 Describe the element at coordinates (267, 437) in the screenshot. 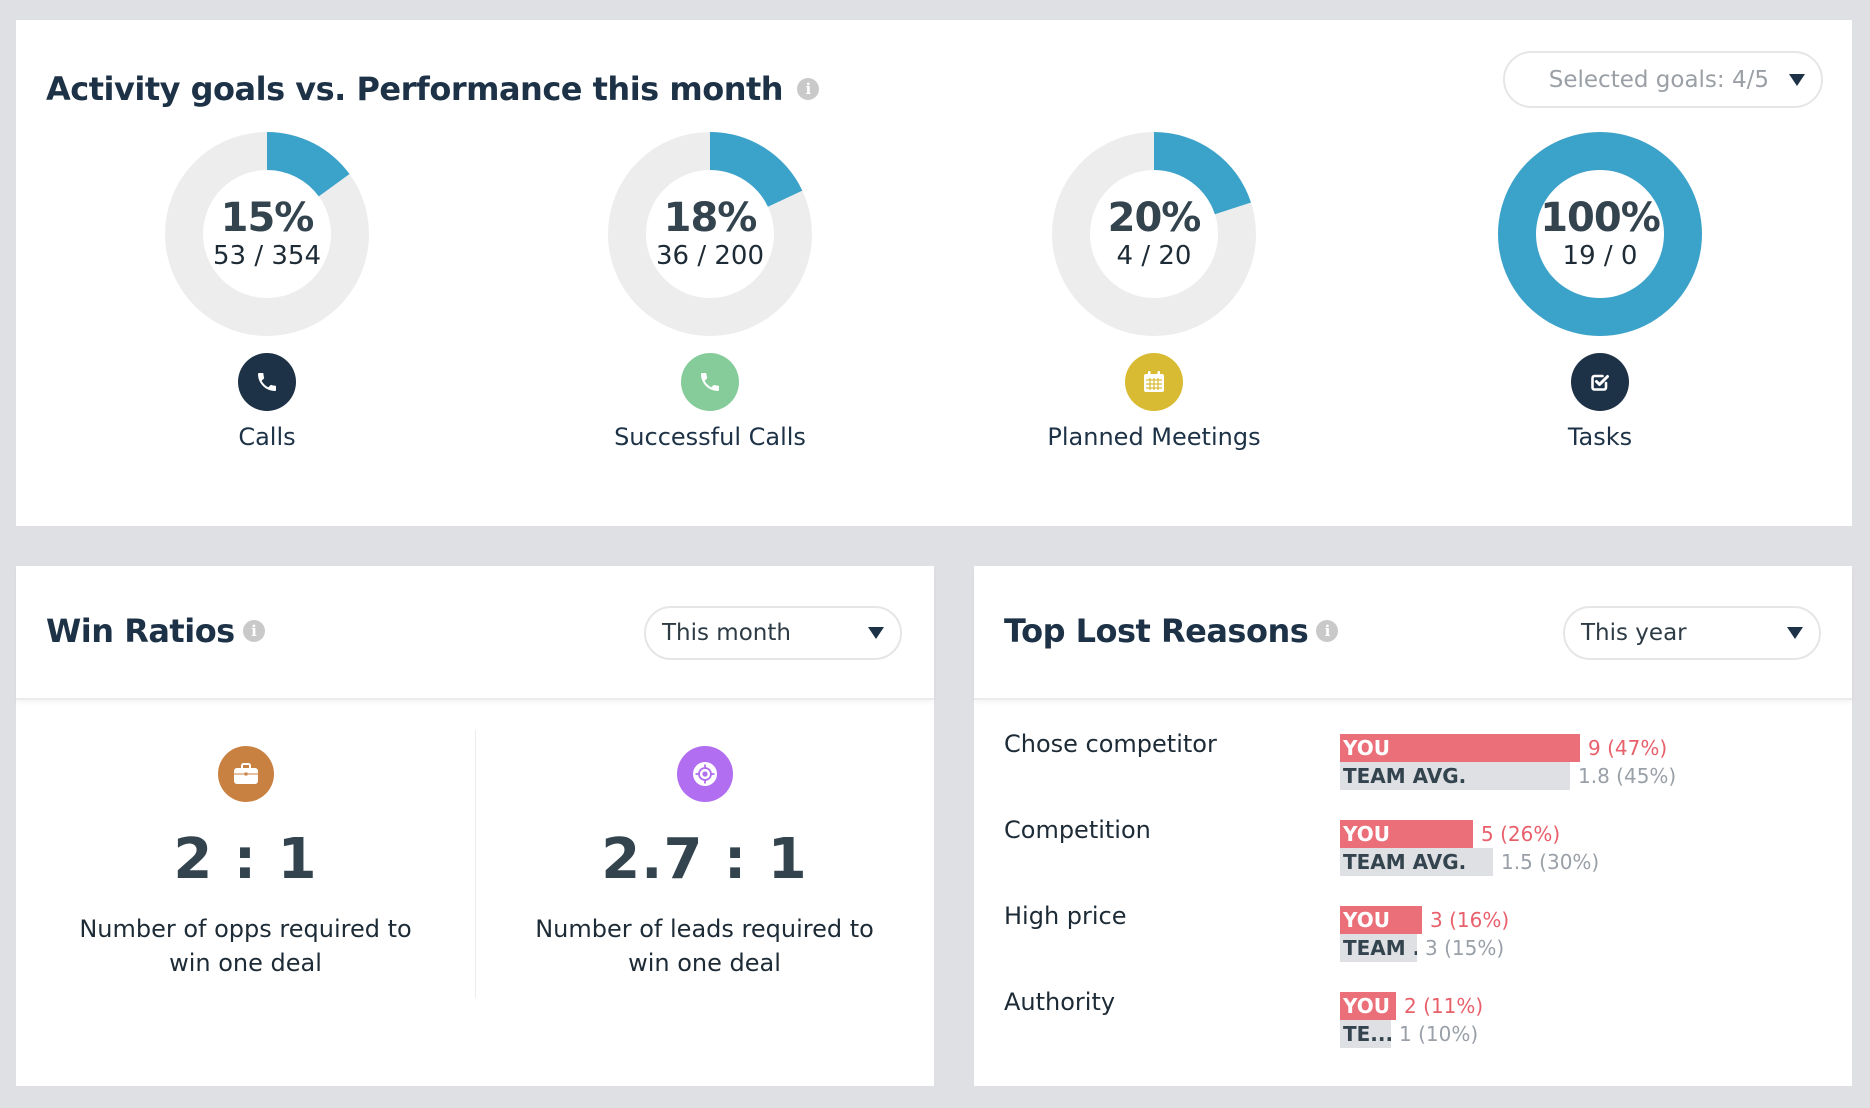

I see `goal-label: Calls` at that location.